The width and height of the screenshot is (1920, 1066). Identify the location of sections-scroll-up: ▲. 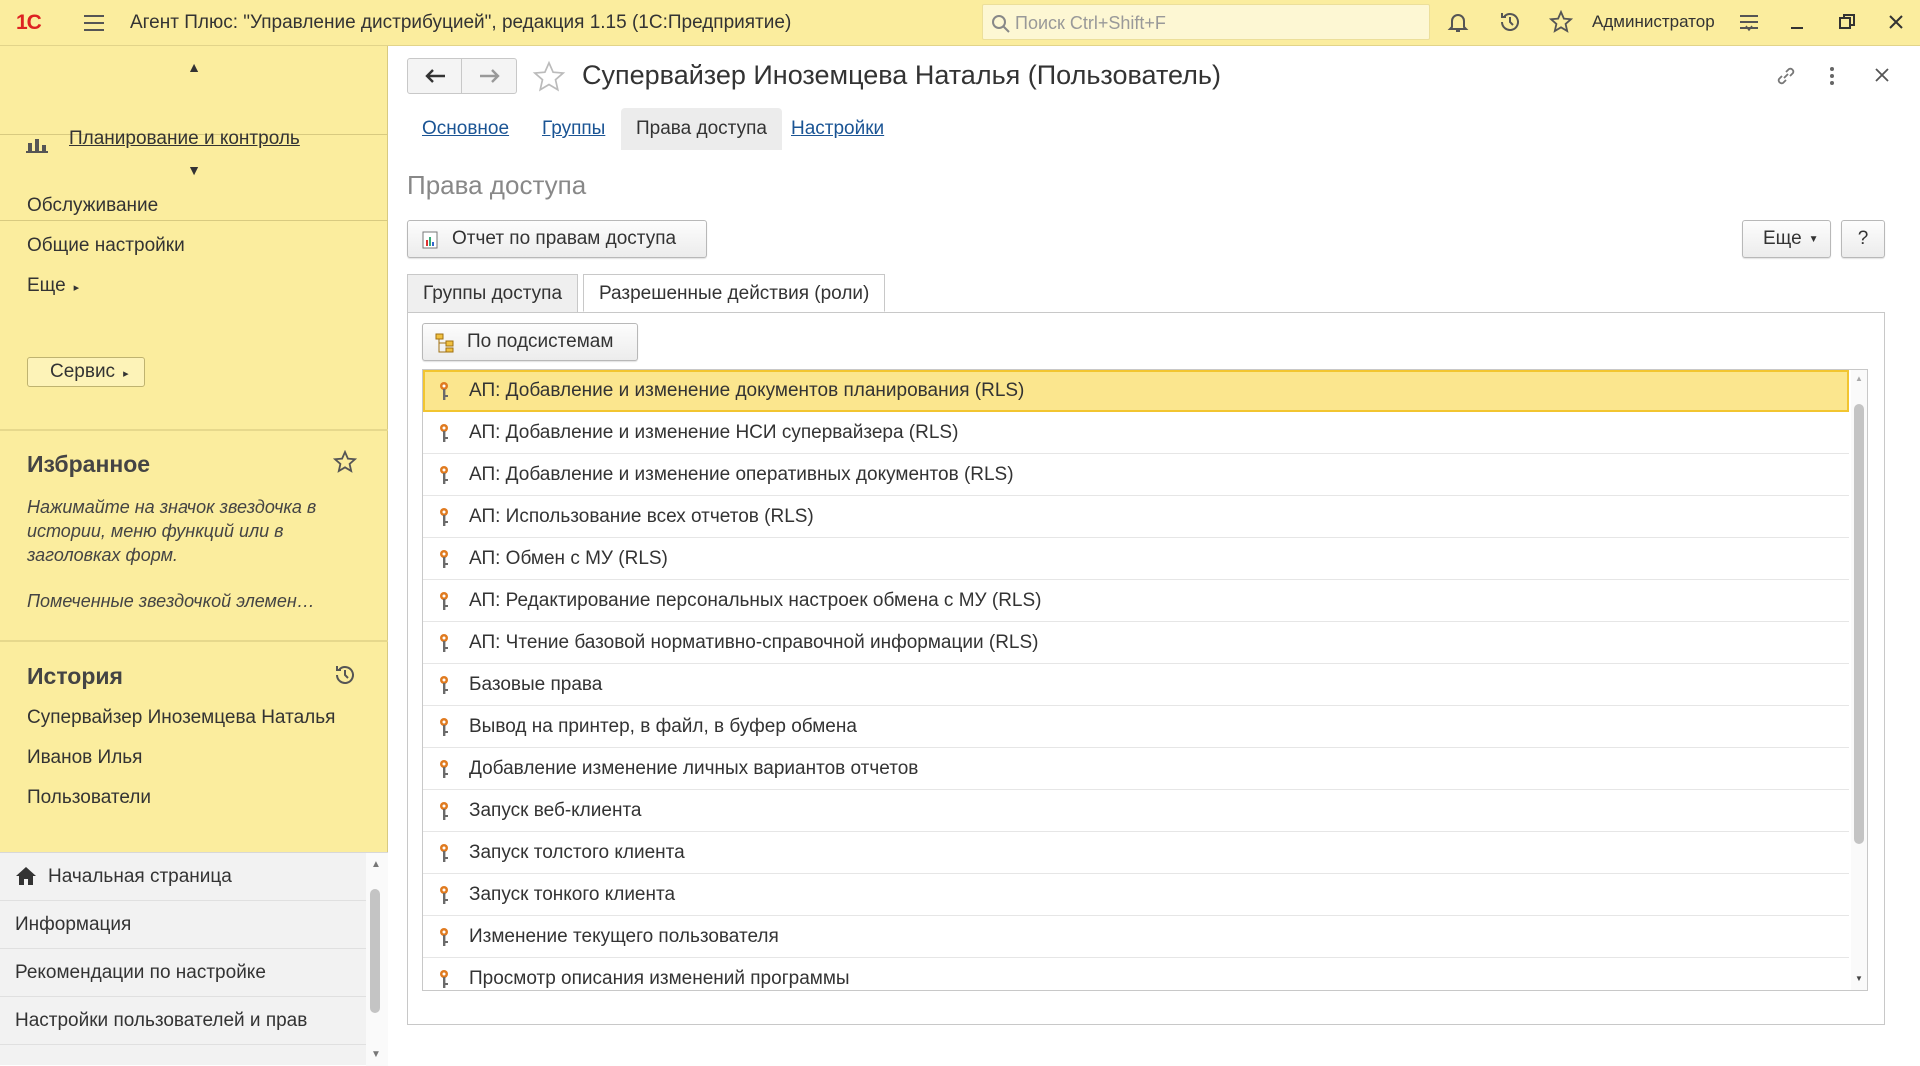
(194, 67).